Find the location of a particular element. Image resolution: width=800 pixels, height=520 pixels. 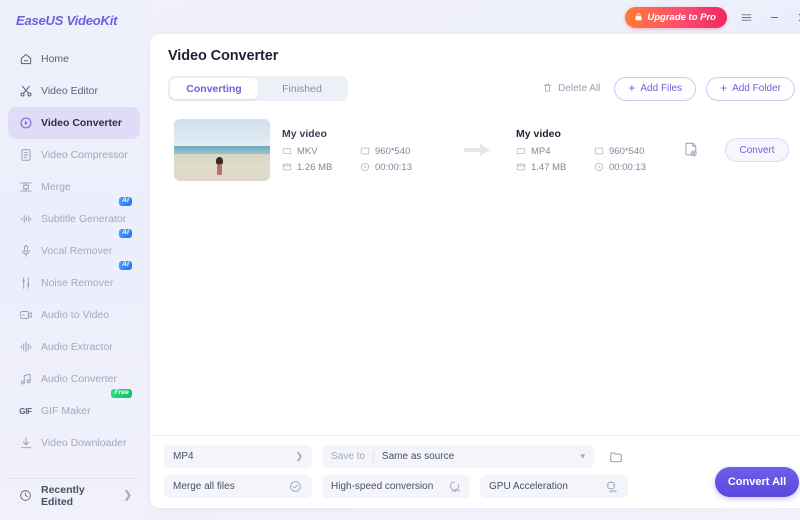

upgrade-to-pro-button: Upgrade to Pro is located at coordinates (676, 17).